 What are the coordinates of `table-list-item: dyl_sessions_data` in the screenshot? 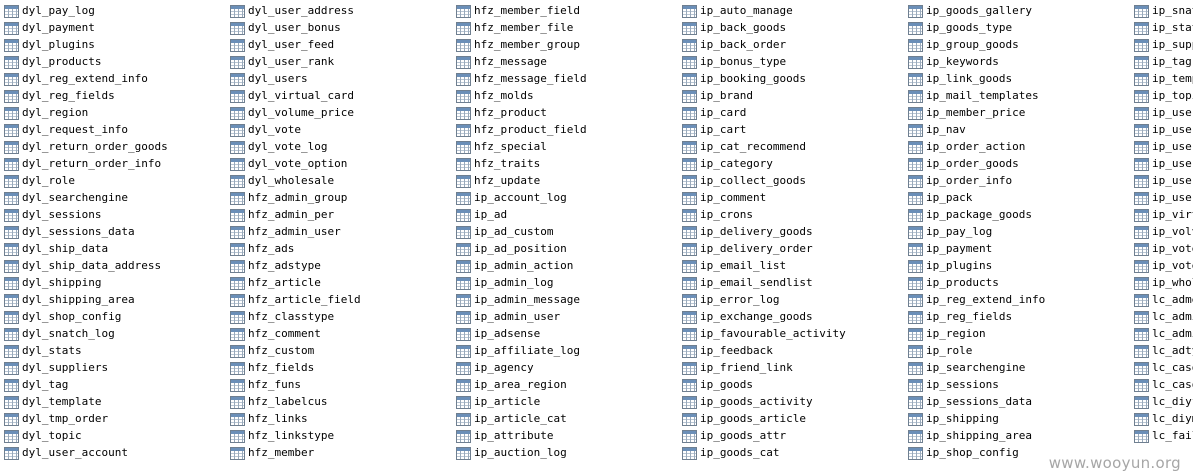 It's located at (69, 232).